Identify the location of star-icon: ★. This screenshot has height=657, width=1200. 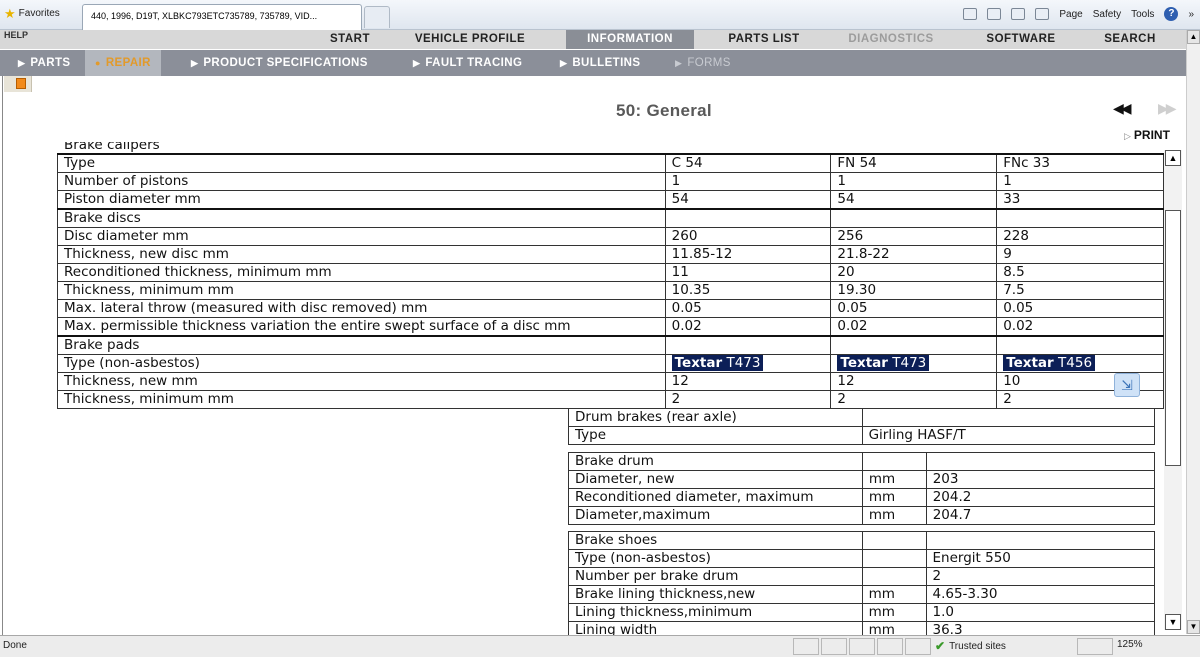
(10, 13).